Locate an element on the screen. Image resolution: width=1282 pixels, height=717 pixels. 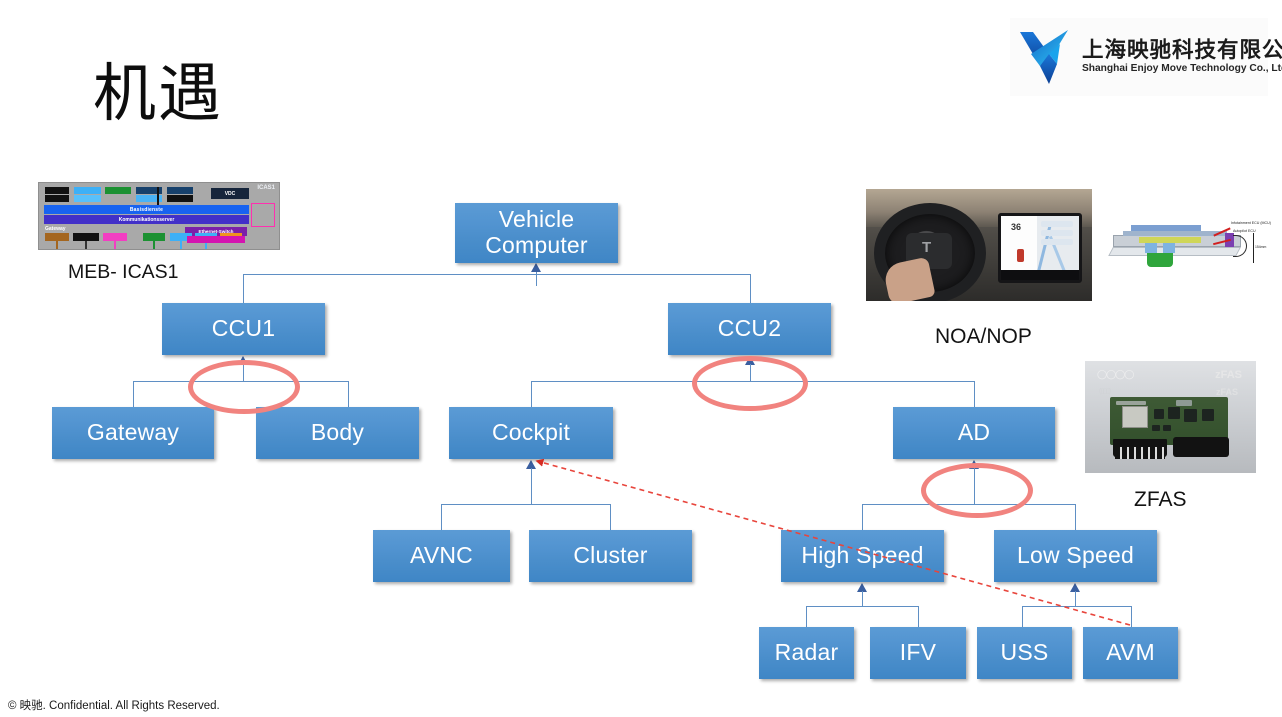
icas-icas1-label: ICAS1 is located at coordinates (266, 188).